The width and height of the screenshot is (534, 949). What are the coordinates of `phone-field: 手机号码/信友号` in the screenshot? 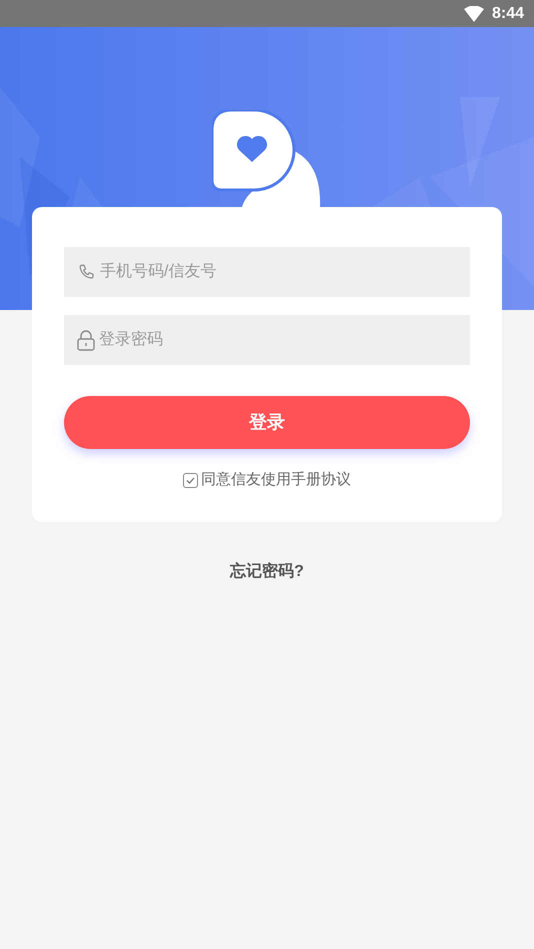 It's located at (267, 272).